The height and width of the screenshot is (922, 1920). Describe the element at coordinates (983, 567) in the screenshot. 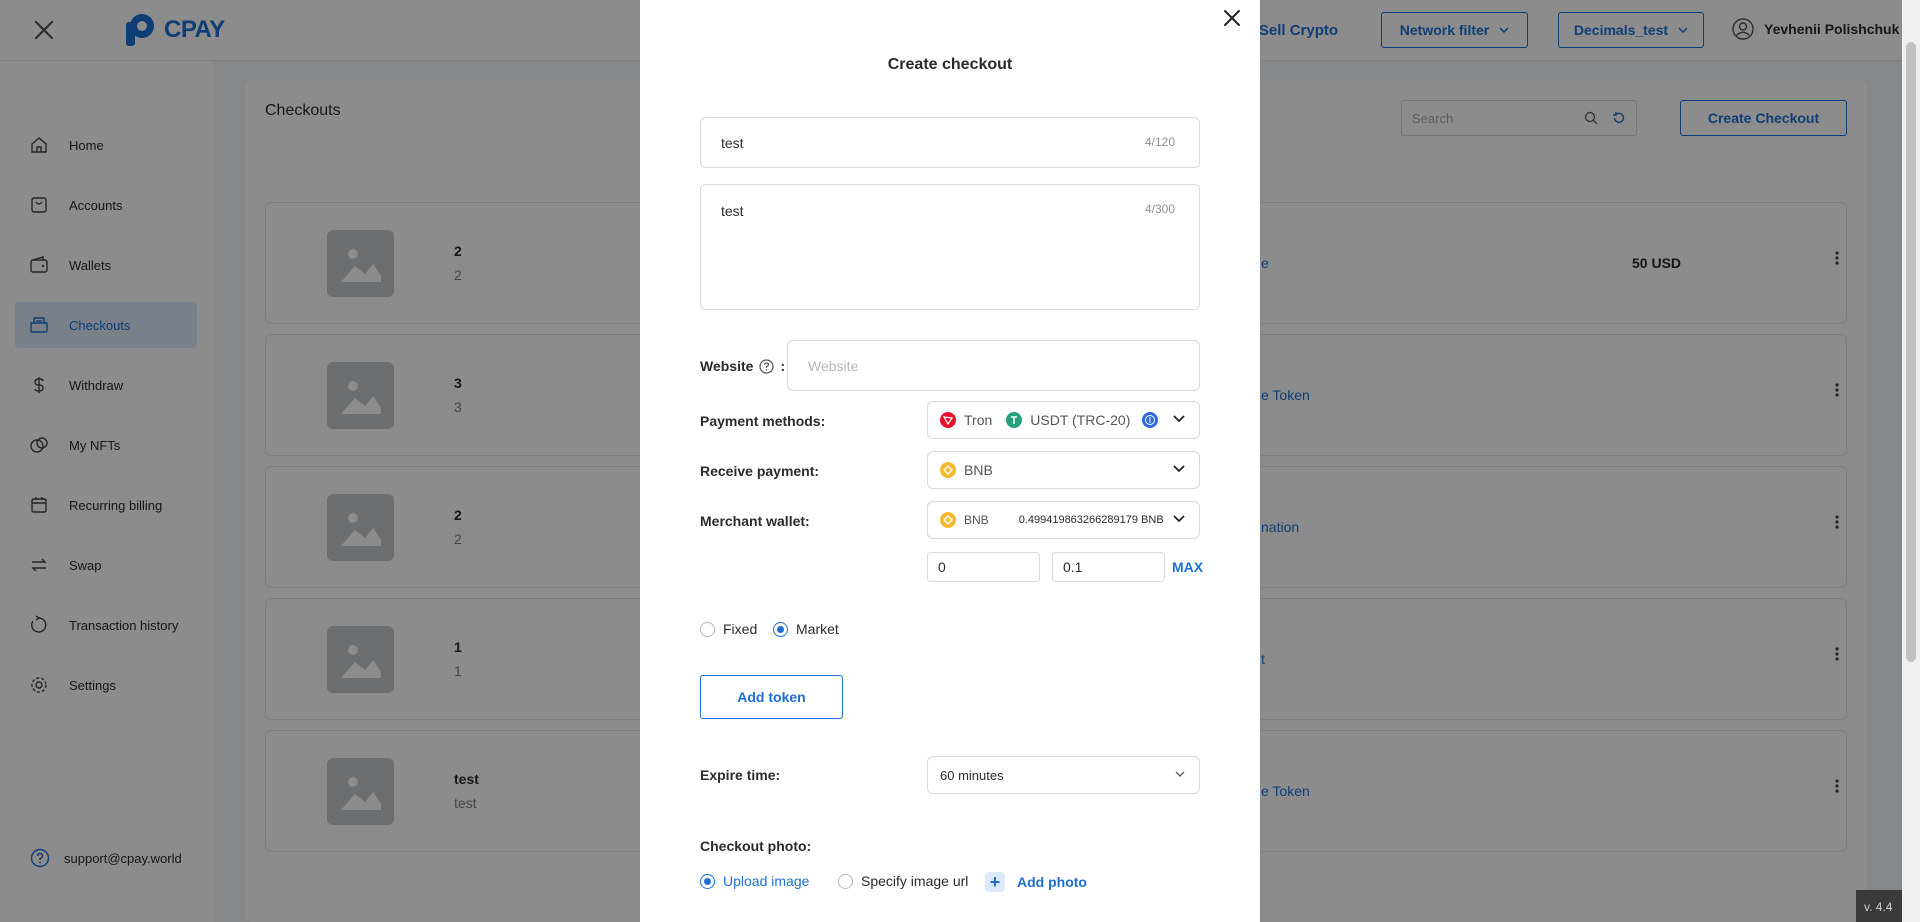

I see `min-amount-input: 0` at that location.